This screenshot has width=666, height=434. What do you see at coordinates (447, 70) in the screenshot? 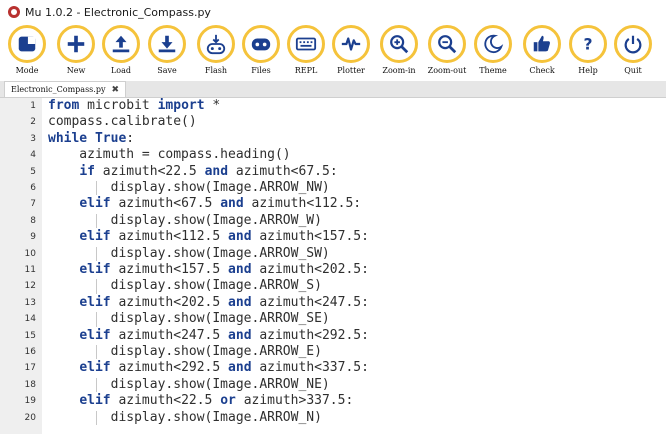
I see `zoom-out-label: Zoom-out` at bounding box center [447, 70].